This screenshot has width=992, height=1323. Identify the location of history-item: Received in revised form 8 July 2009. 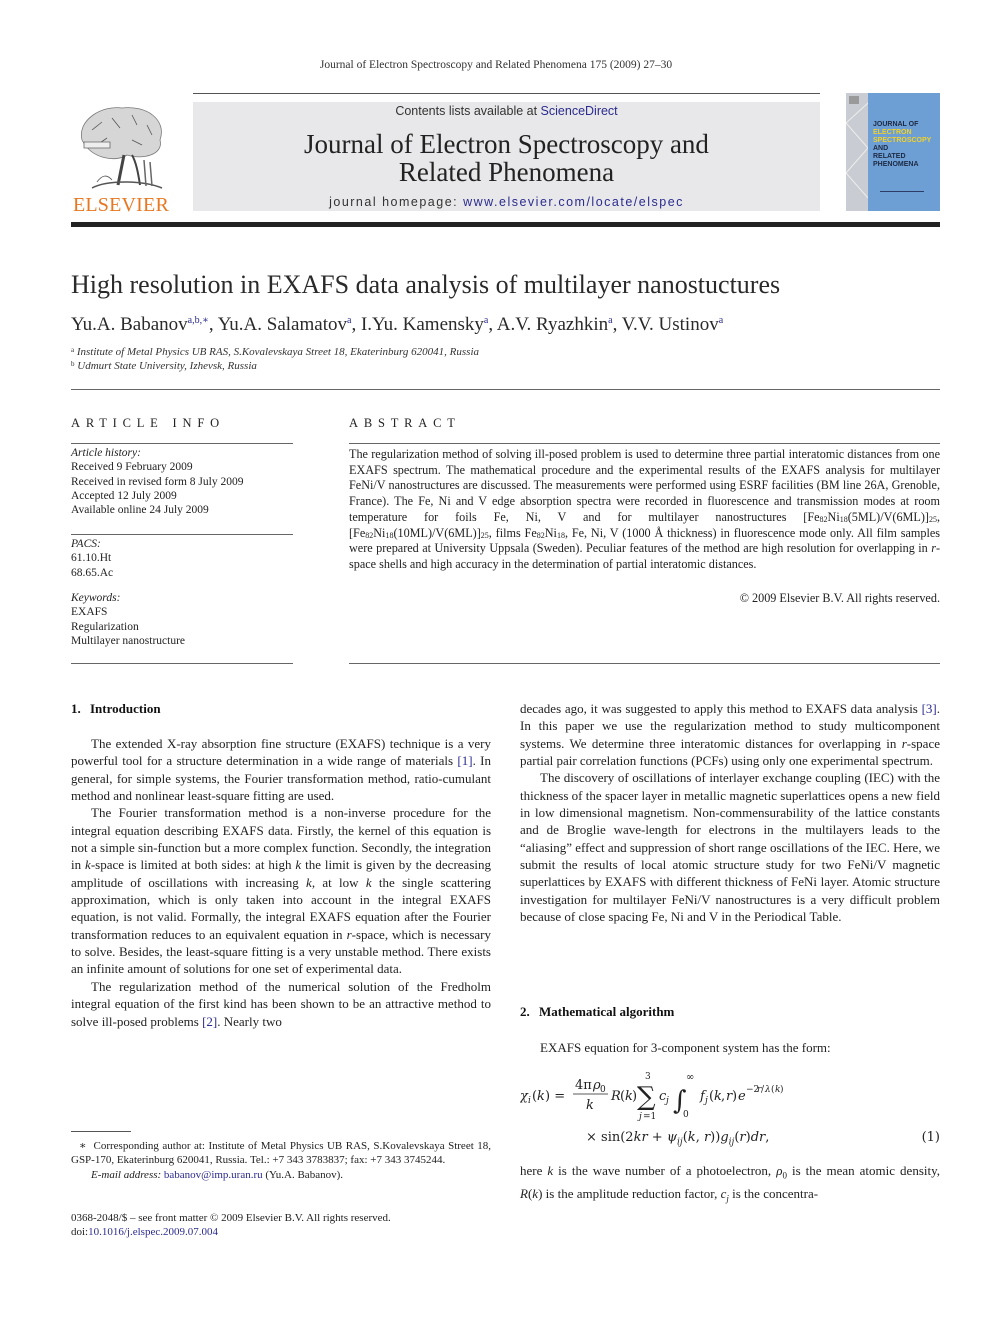
(157, 481).